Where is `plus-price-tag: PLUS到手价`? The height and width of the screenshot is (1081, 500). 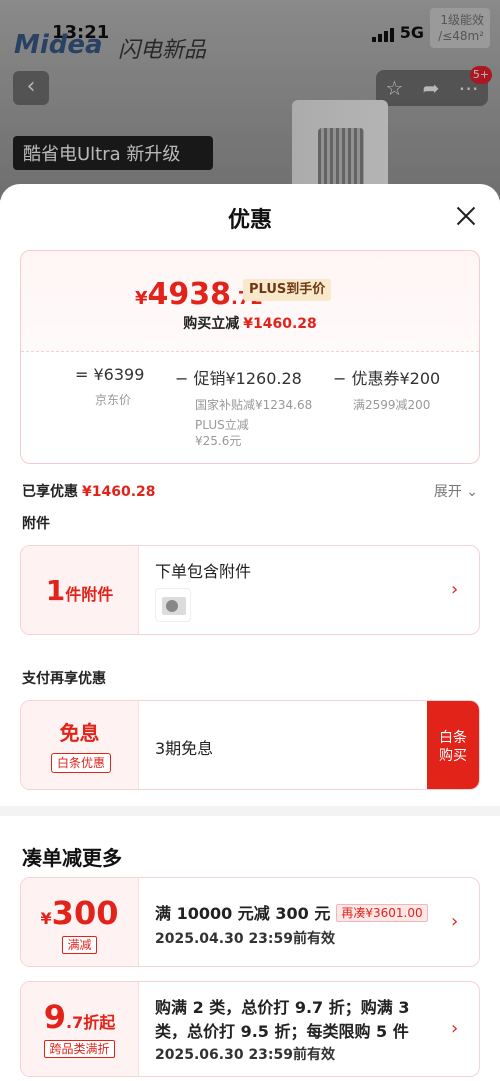
plus-price-tag: PLUS到手价 is located at coordinates (287, 290).